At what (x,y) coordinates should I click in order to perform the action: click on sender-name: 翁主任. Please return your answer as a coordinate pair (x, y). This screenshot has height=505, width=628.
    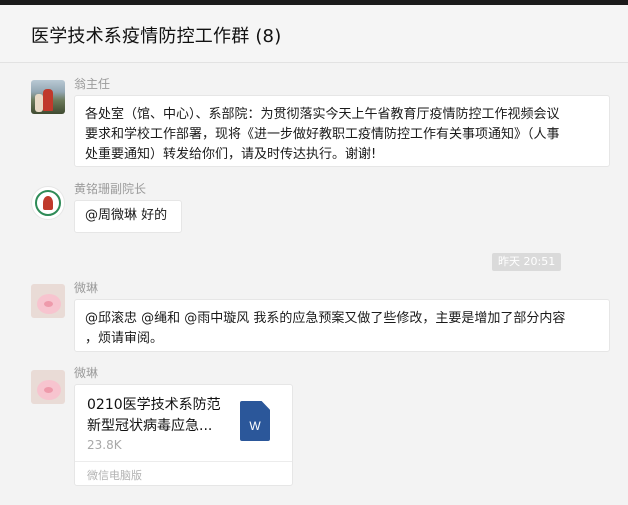
    Looking at the image, I should click on (92, 84).